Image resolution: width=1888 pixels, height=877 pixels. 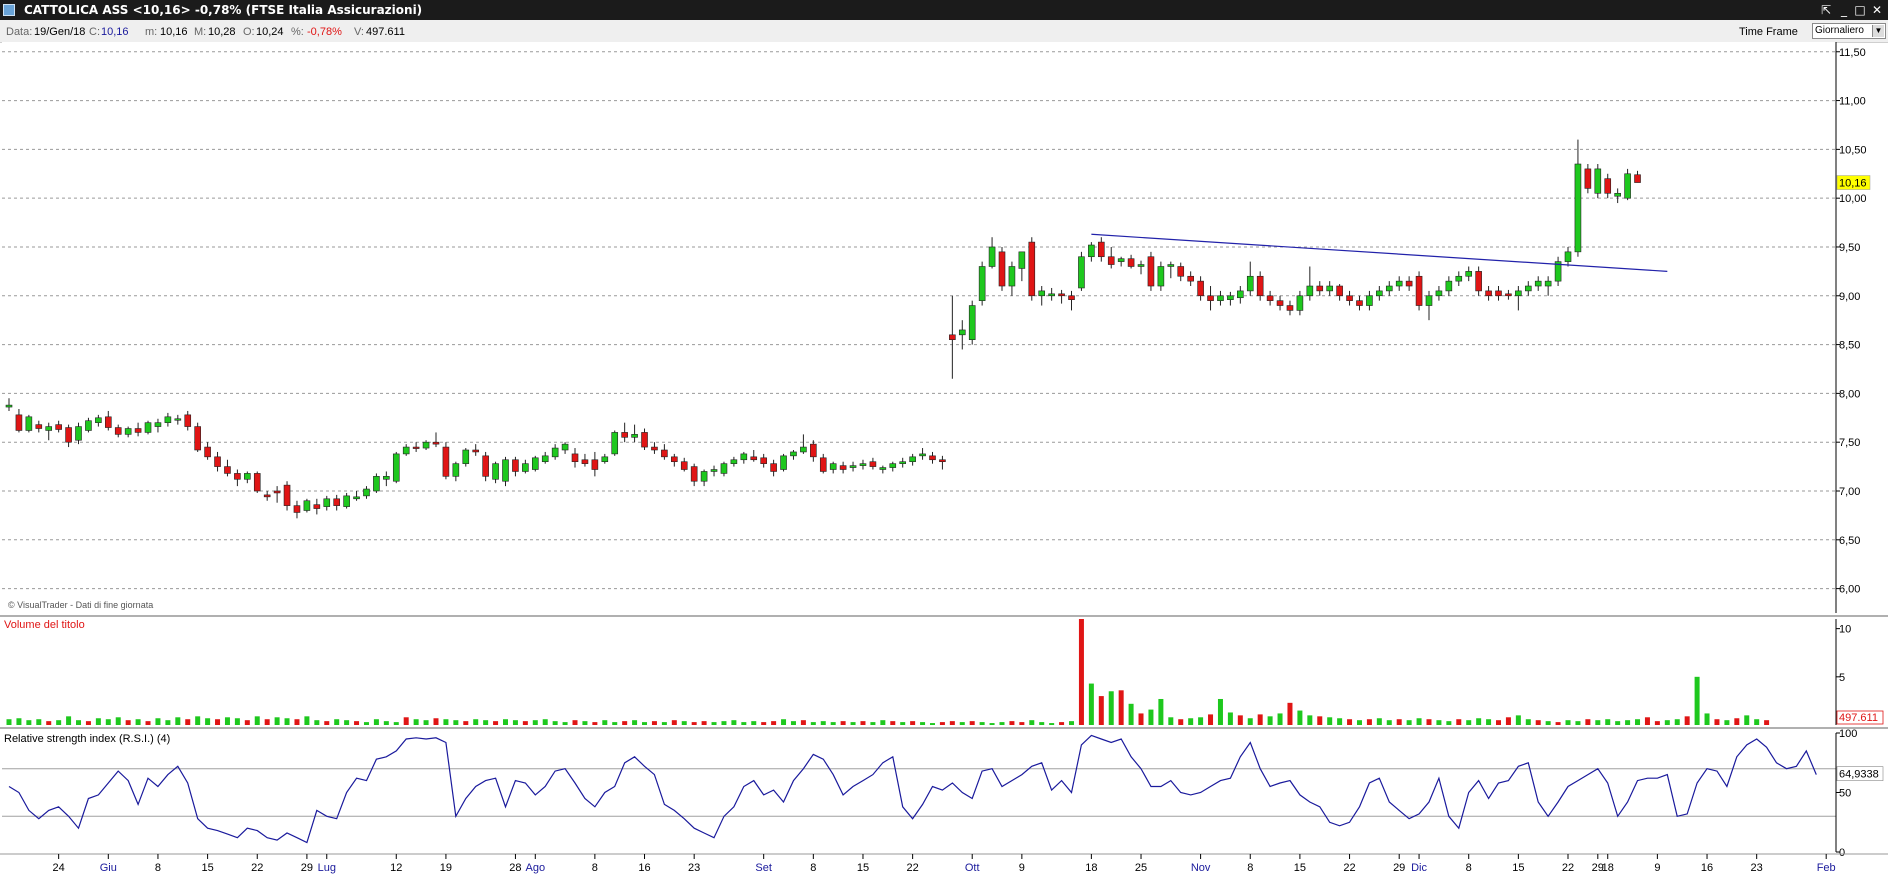 What do you see at coordinates (1849, 31) in the screenshot?
I see `timeframe-select: Giornaliero ▼` at bounding box center [1849, 31].